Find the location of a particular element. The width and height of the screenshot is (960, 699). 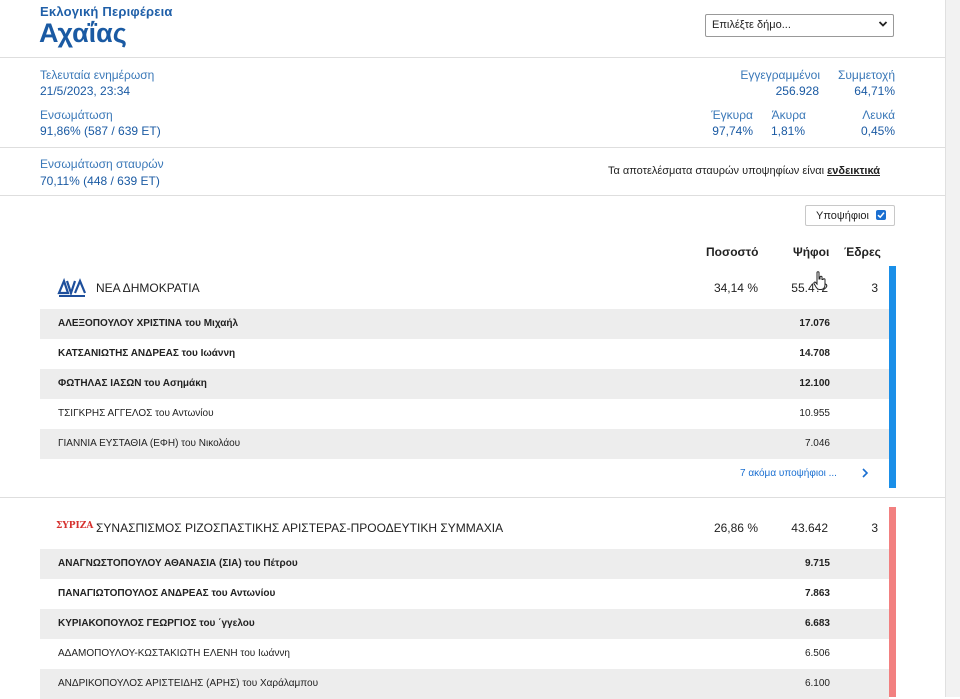

preference-integration-value: 70,11% (448 / 639 ΕΤ) is located at coordinates (100, 181).